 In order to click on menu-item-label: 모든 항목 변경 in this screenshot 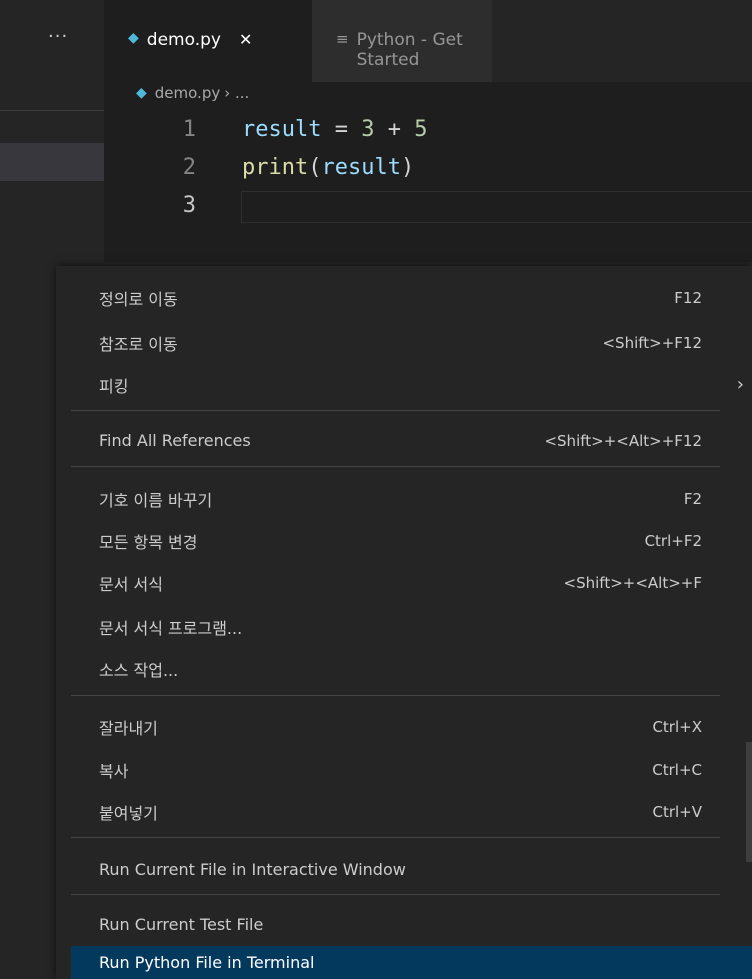, I will do `click(148, 542)`.